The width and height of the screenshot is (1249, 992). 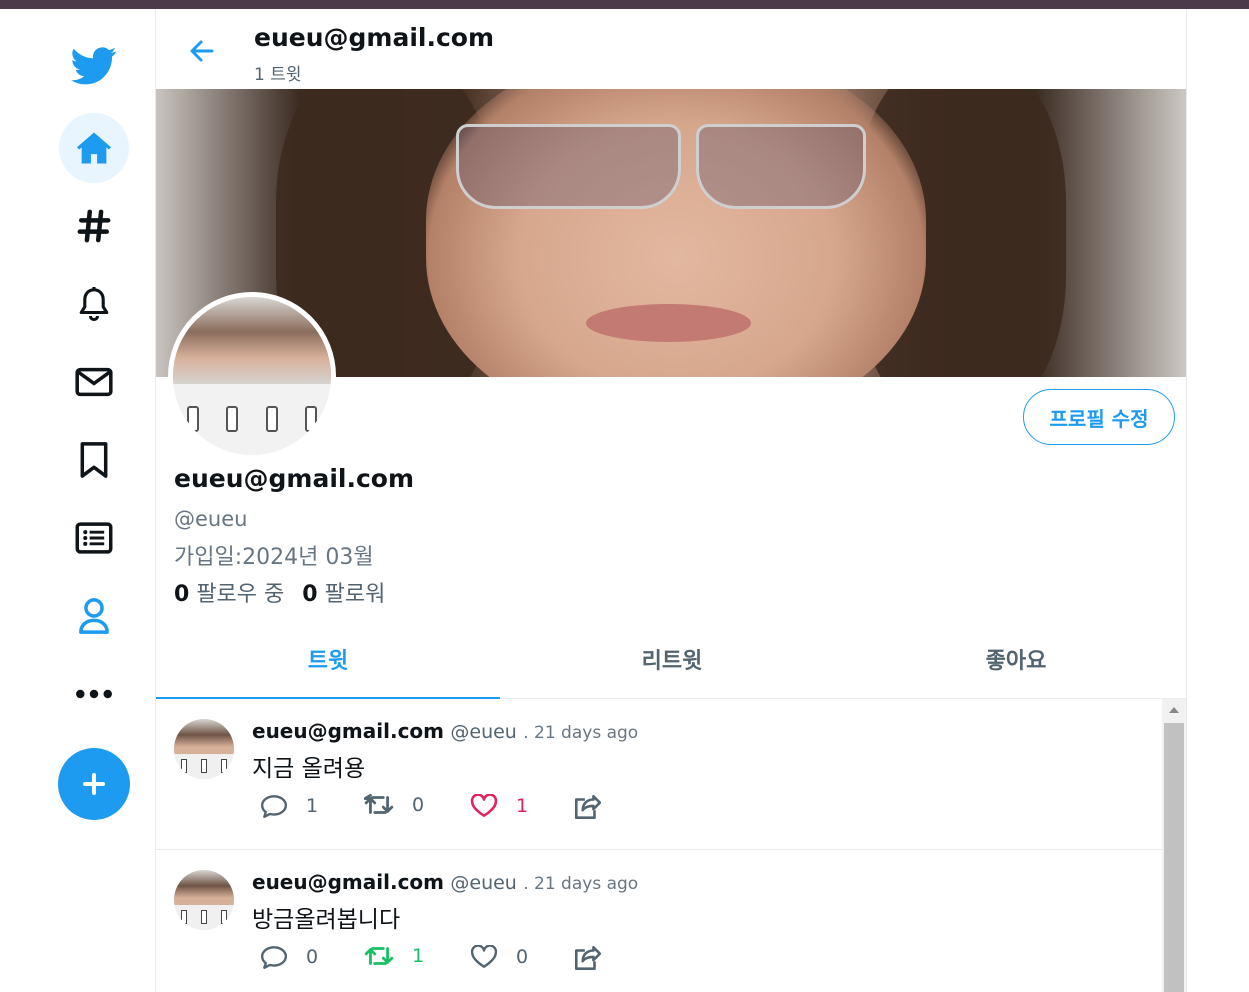 What do you see at coordinates (355, 594) in the screenshot?
I see `followers-label: 팔로워` at bounding box center [355, 594].